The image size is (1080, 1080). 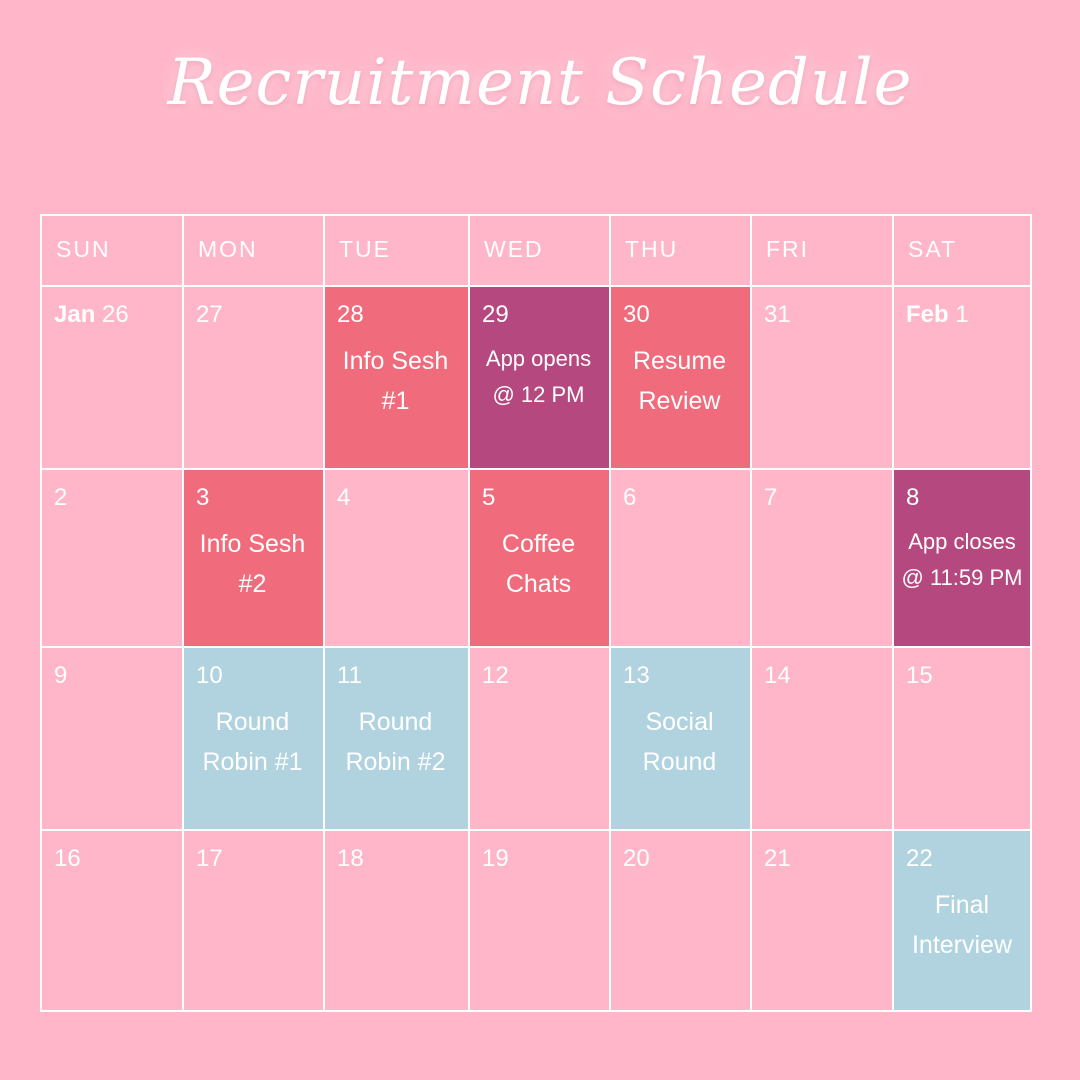 I want to click on day-number: 10, so click(x=209, y=676).